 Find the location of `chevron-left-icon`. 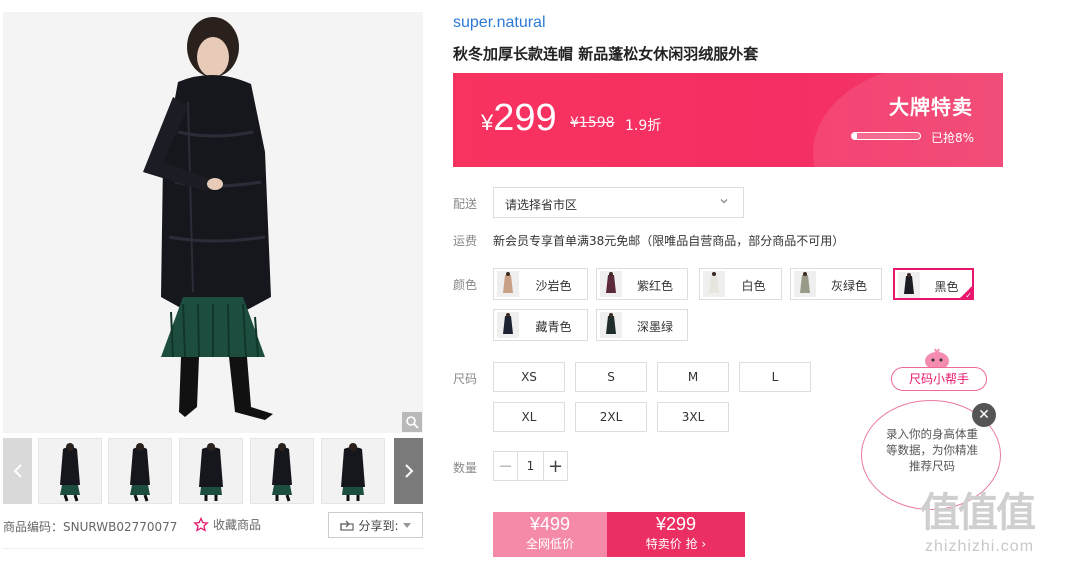

chevron-left-icon is located at coordinates (17, 471).